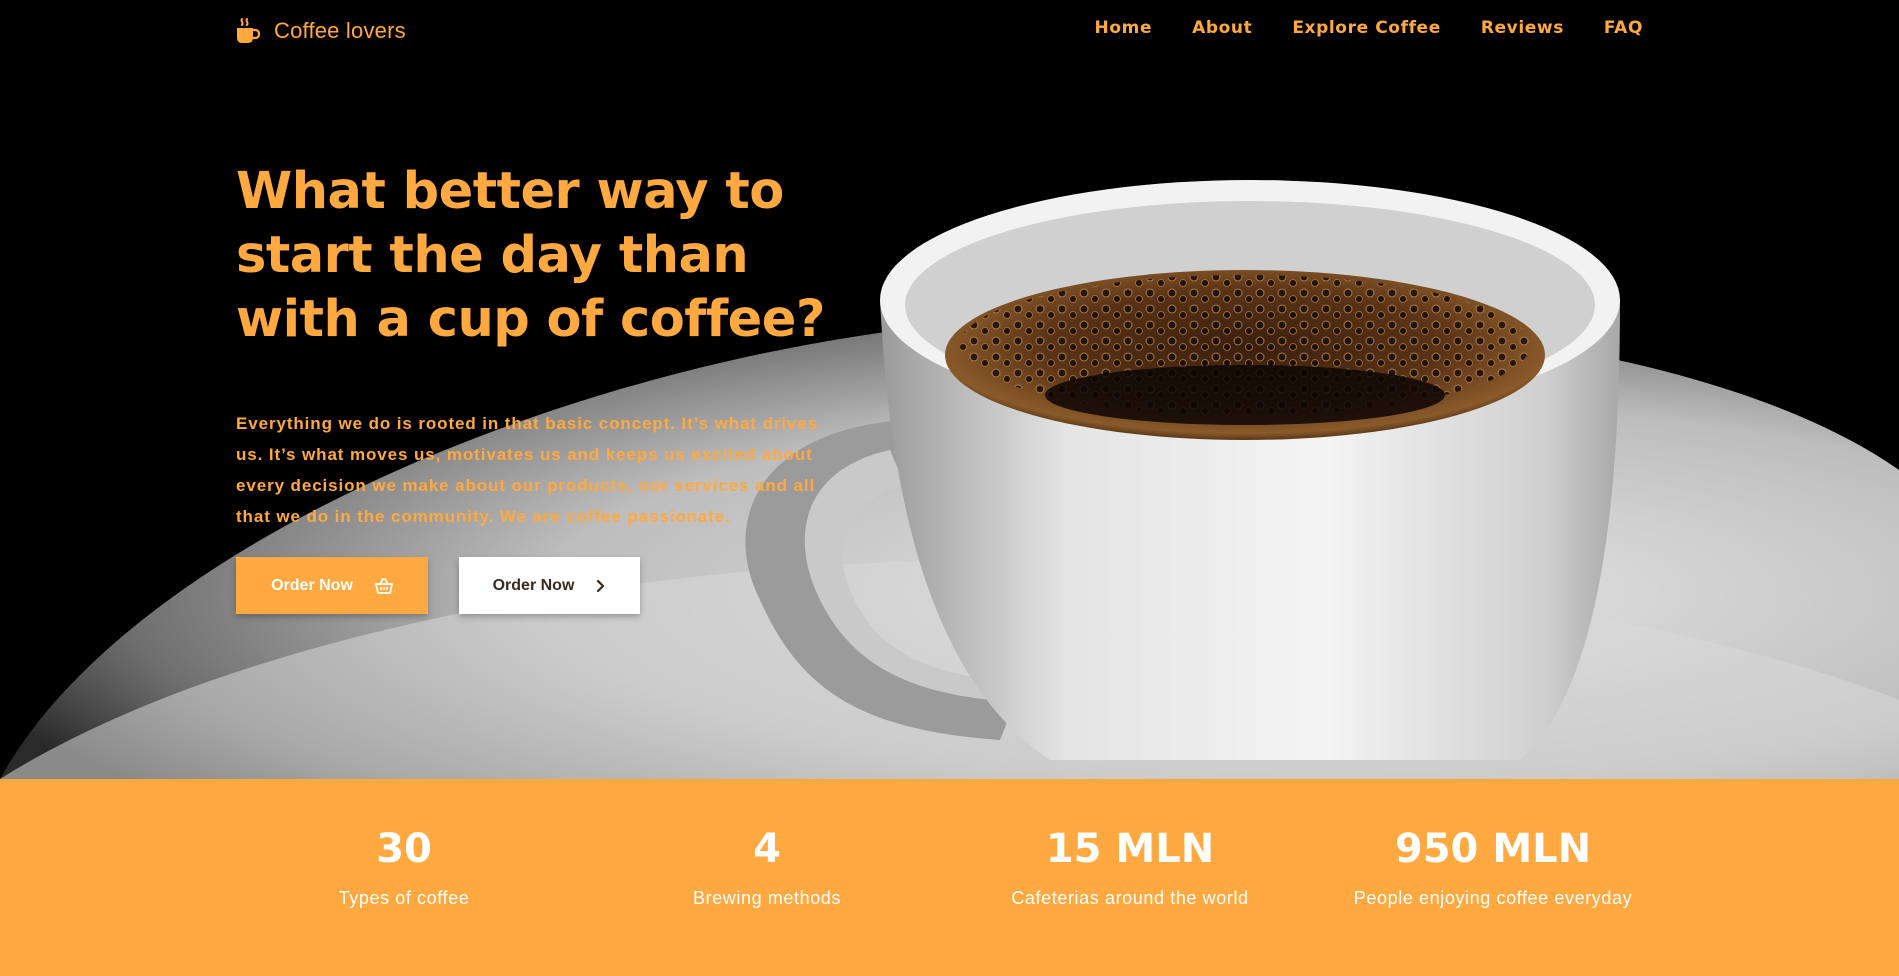  What do you see at coordinates (533, 585) in the screenshot?
I see `order-now-secondary-label: Order Now` at bounding box center [533, 585].